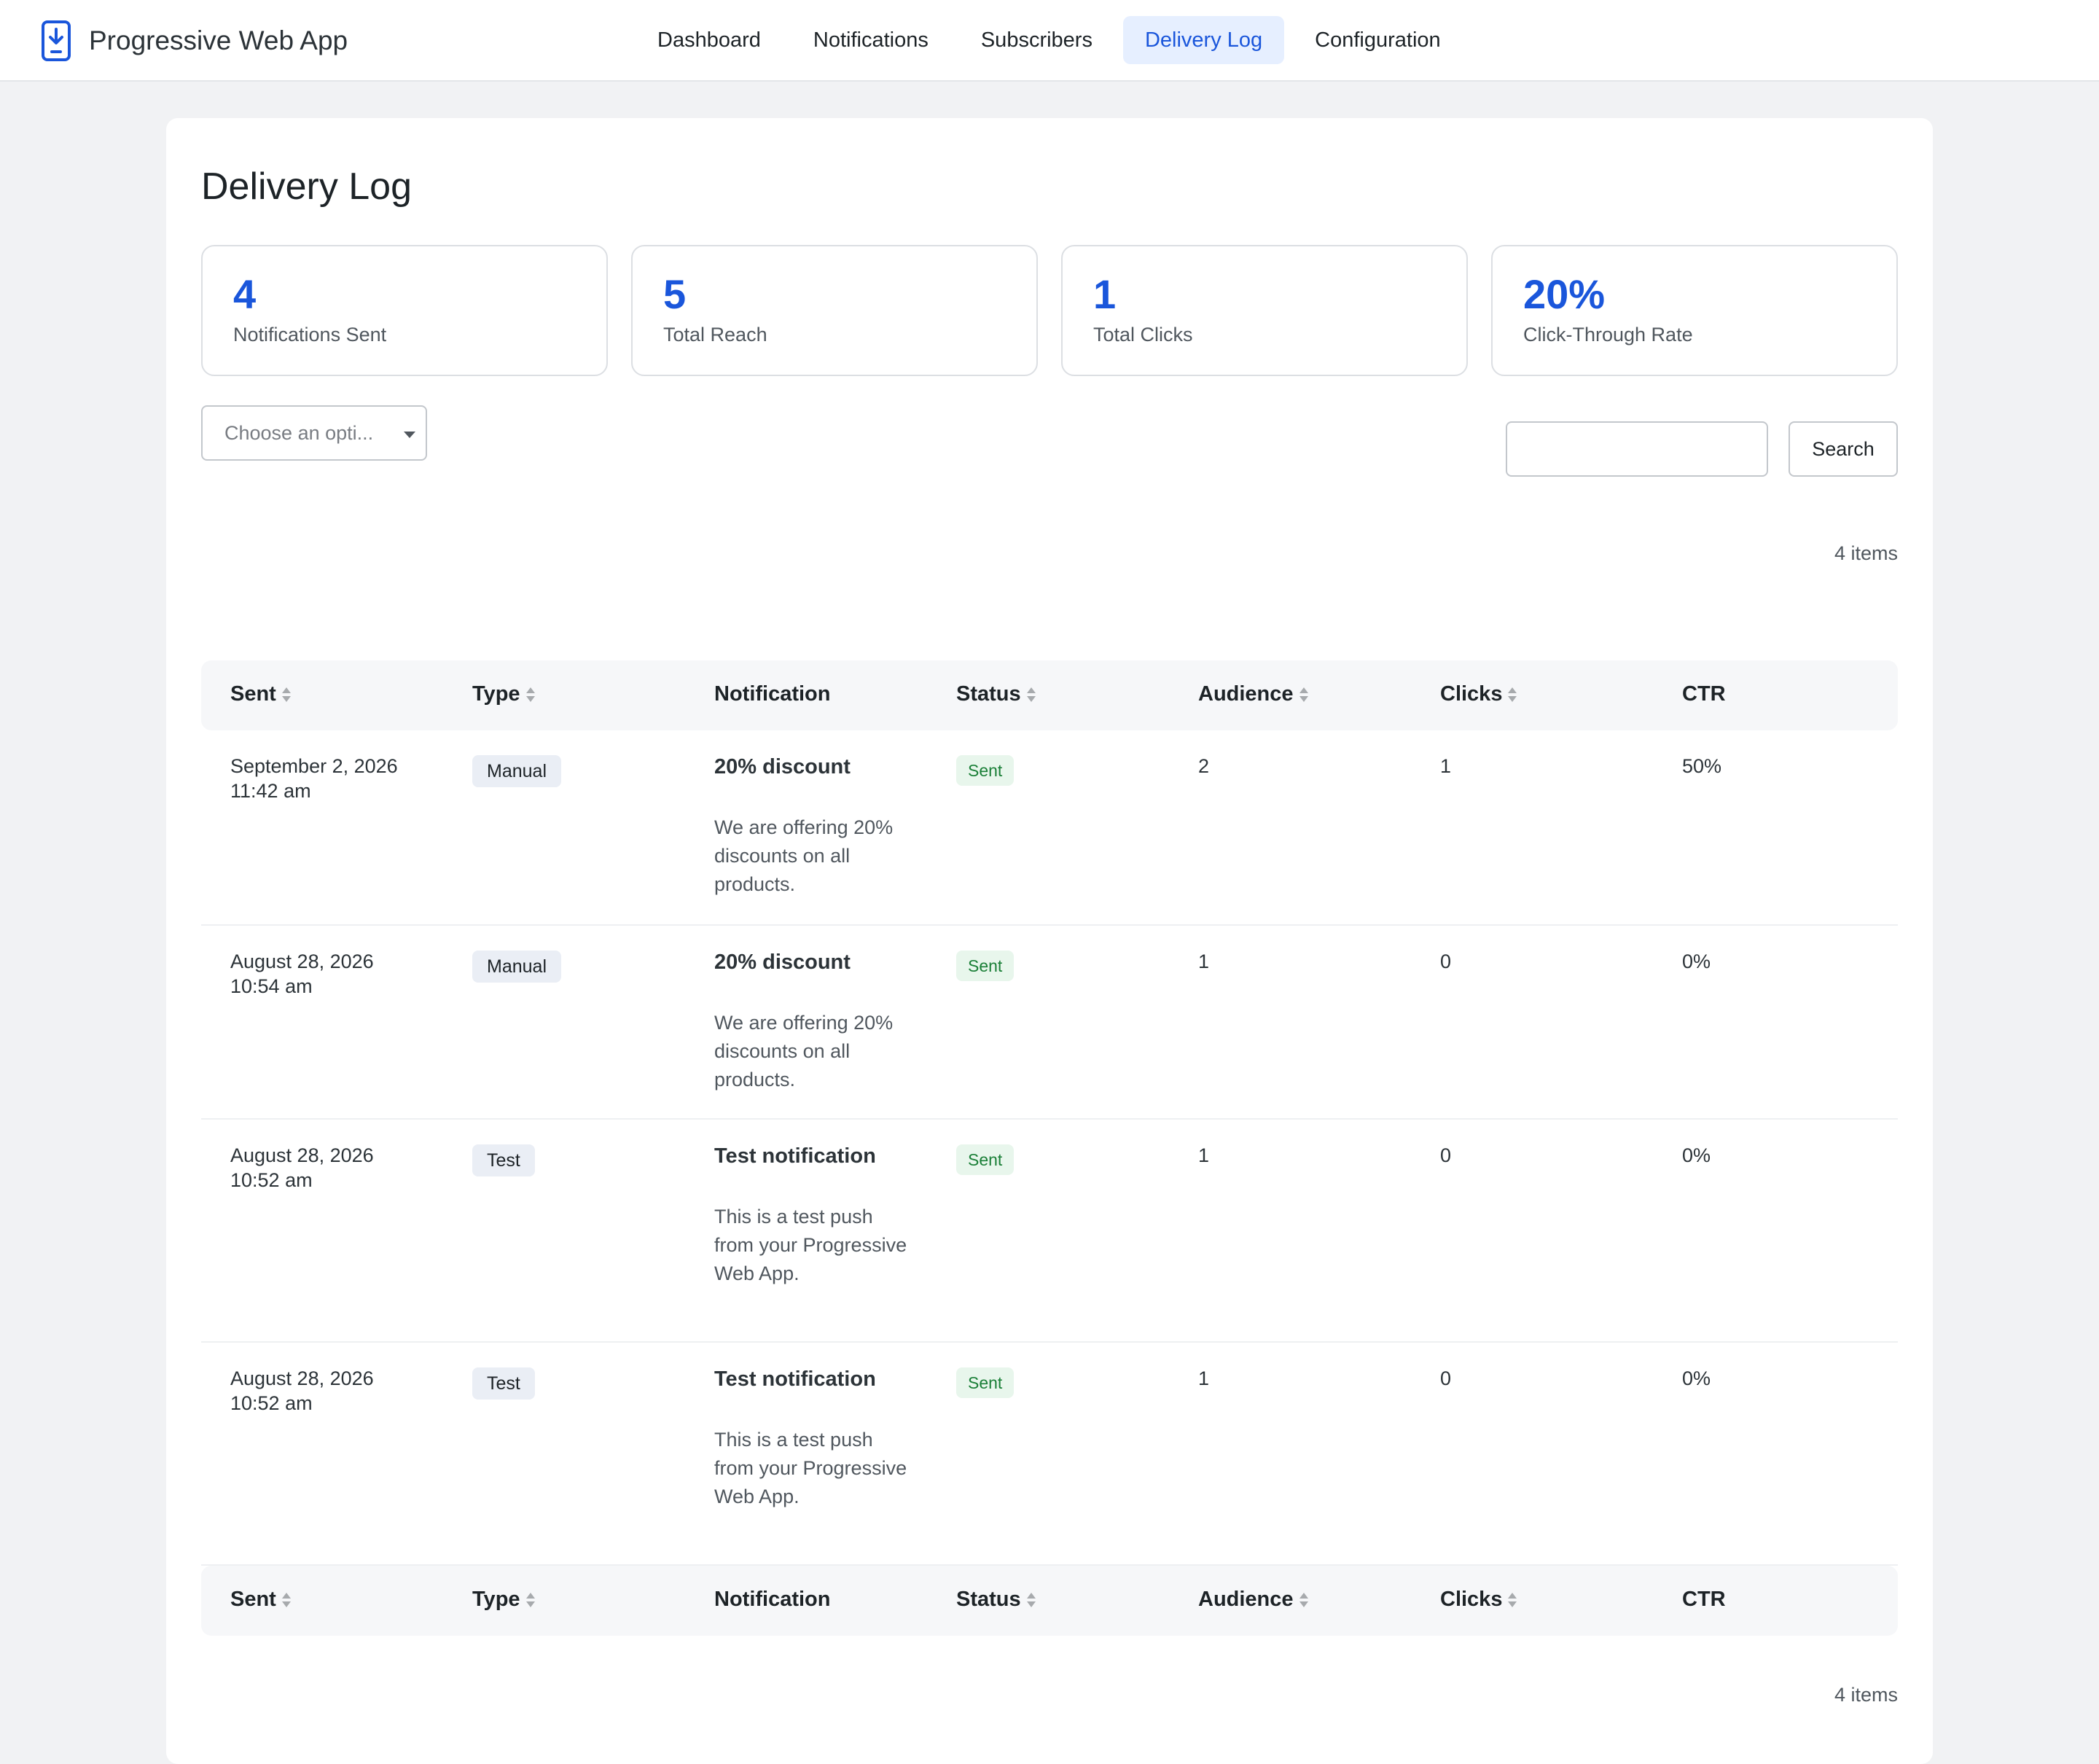 The image size is (2099, 1764). Describe the element at coordinates (996, 1600) in the screenshot. I see `column-footer-status: Status` at that location.